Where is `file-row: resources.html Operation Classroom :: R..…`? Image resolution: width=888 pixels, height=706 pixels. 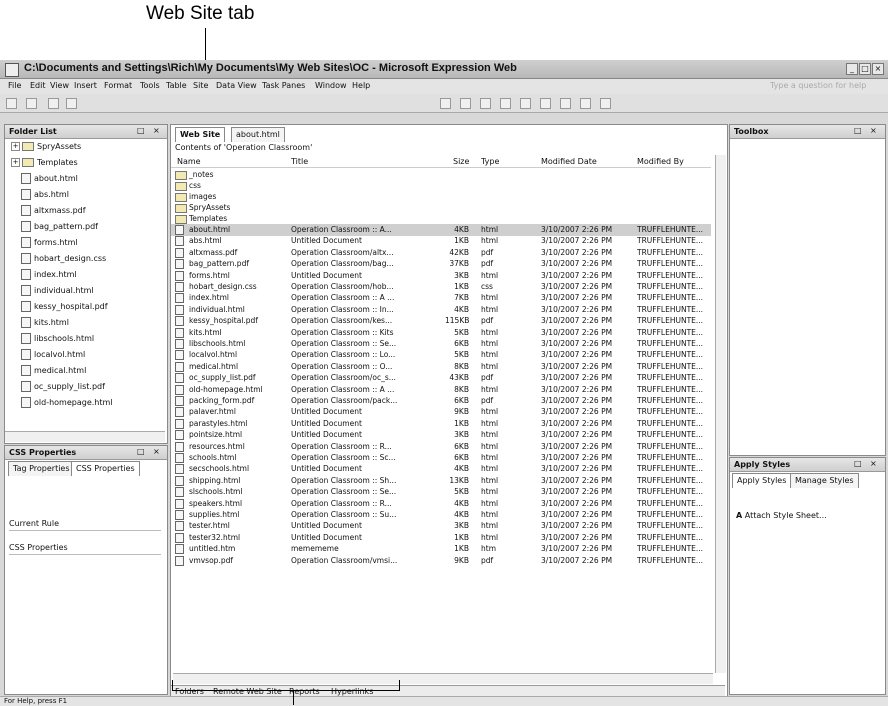
file-row: resources.html Operation Classroom :: R..… is located at coordinates (441, 447).